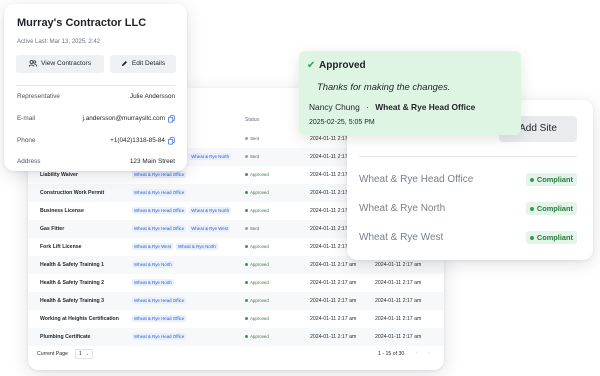 This screenshot has height=376, width=600. What do you see at coordinates (148, 63) in the screenshot?
I see `edit-details-label: Edit Details` at bounding box center [148, 63].